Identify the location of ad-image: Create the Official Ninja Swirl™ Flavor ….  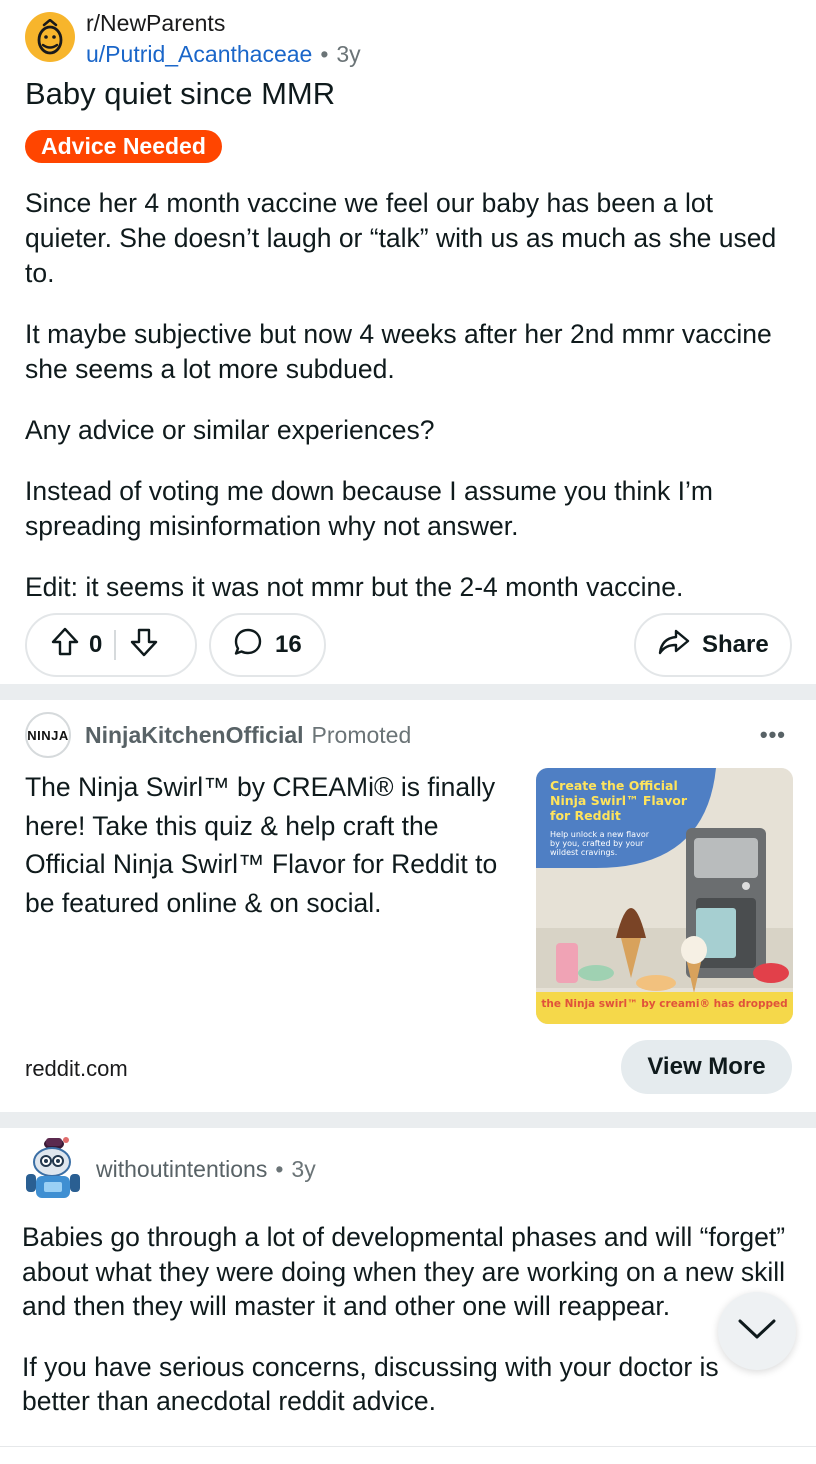
(664, 896).